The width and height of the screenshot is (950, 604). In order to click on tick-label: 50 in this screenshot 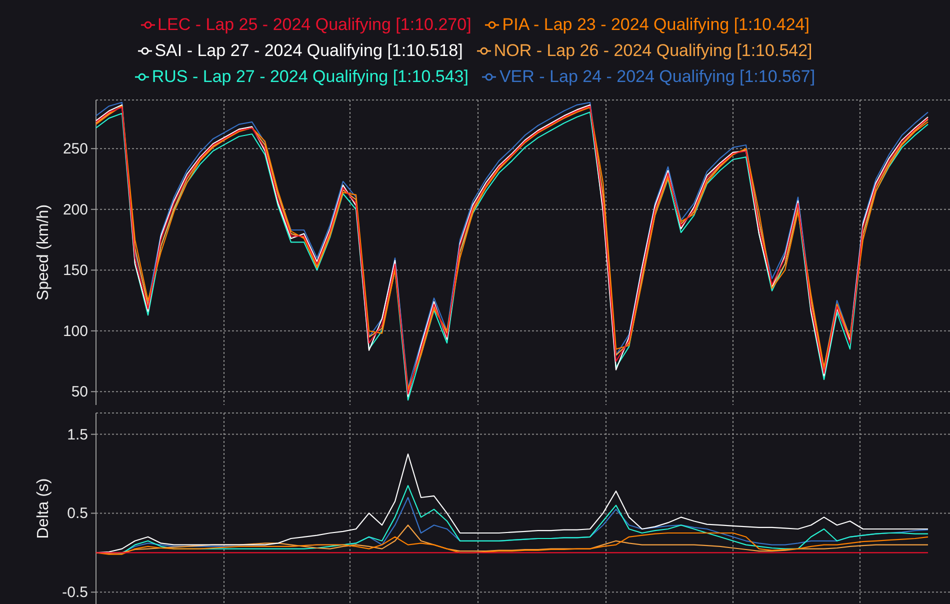, I will do `click(79, 392)`.